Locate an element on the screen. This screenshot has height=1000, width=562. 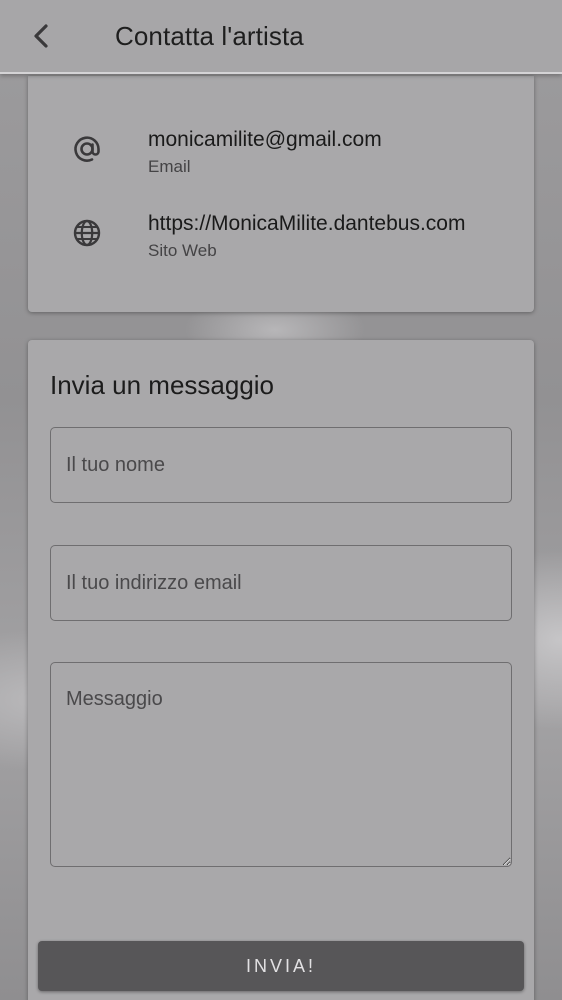
page-title: Contatta l'artista is located at coordinates (209, 36).